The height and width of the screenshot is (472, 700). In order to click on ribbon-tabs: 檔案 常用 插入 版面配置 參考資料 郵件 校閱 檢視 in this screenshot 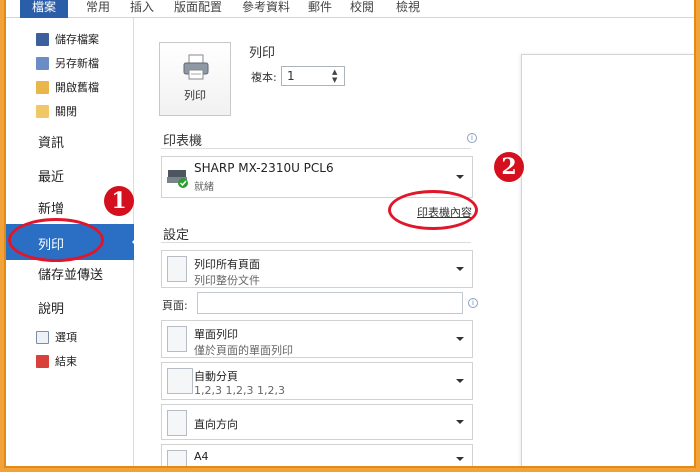, I will do `click(350, 9)`.